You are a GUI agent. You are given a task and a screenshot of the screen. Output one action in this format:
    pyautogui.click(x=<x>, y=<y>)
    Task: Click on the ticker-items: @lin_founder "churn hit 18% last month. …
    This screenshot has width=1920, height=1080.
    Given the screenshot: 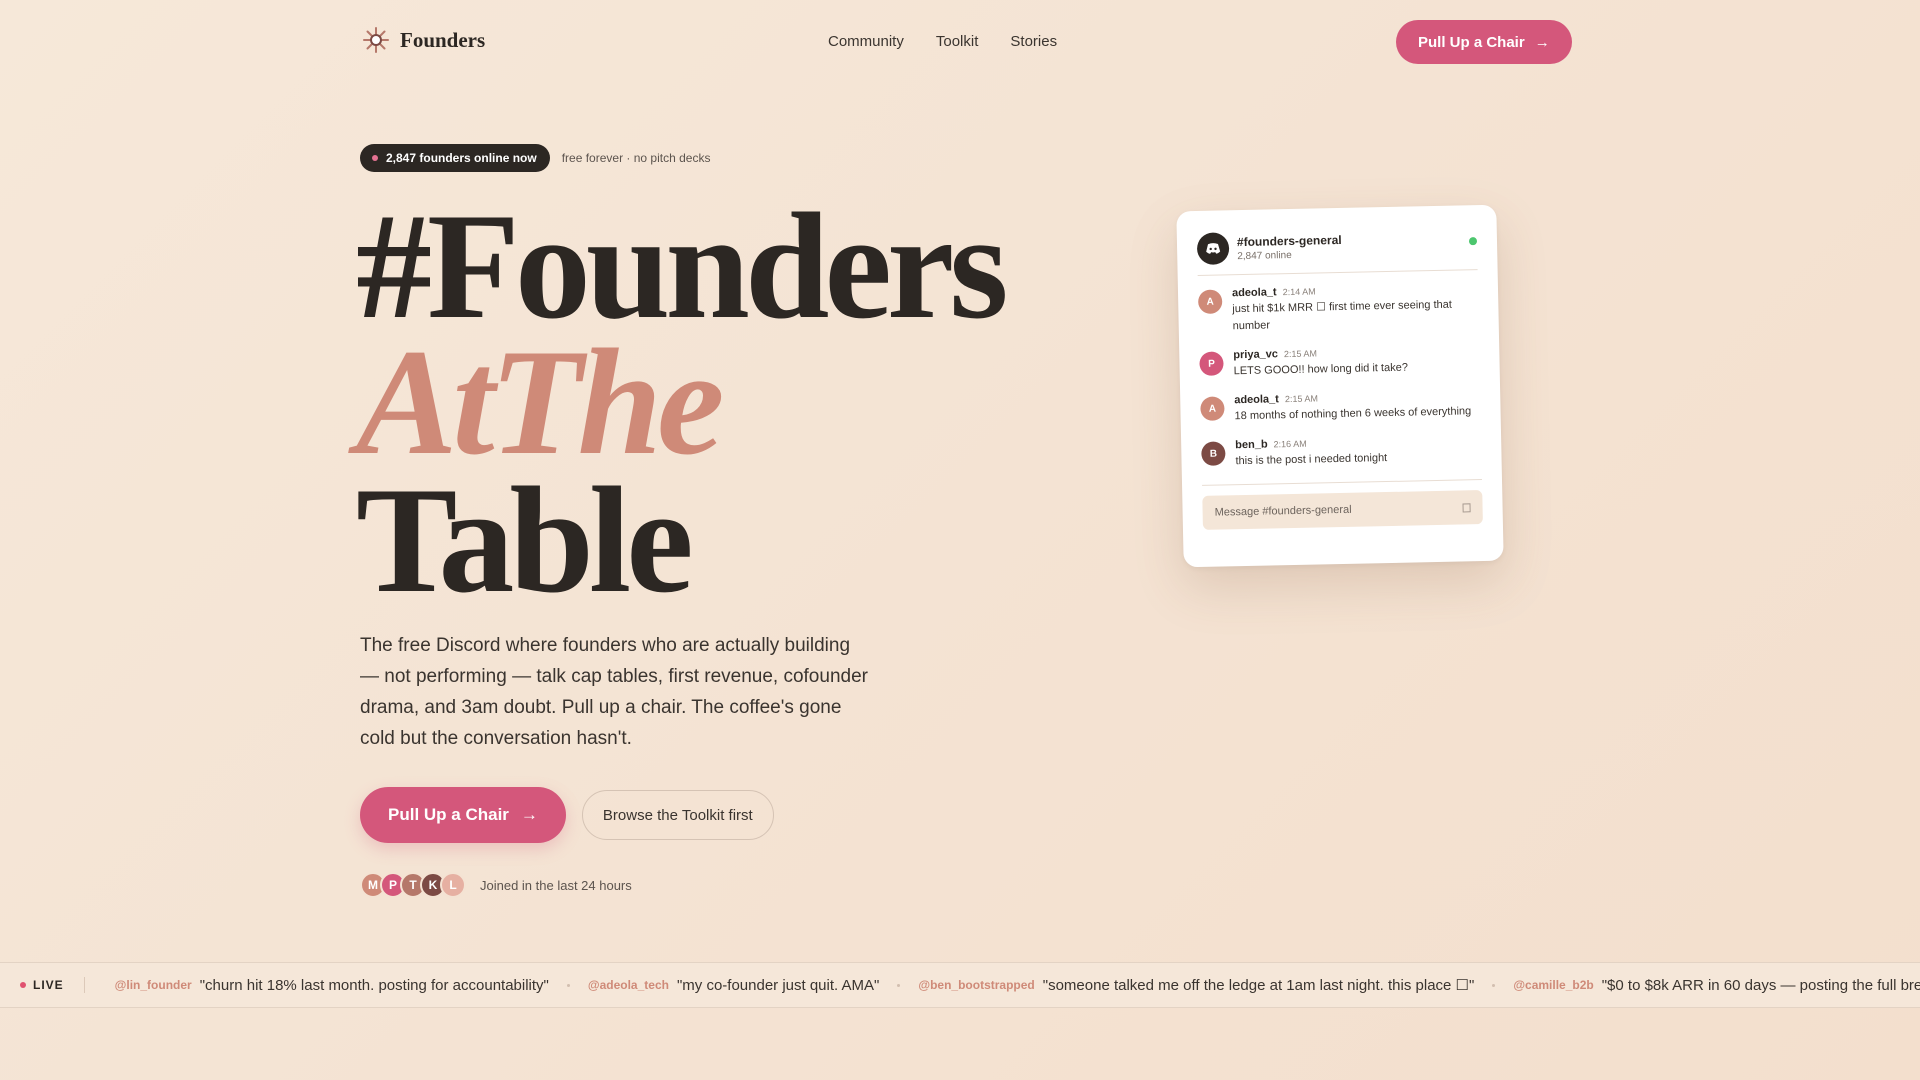 What is the action you would take?
    pyautogui.click(x=1002, y=985)
    